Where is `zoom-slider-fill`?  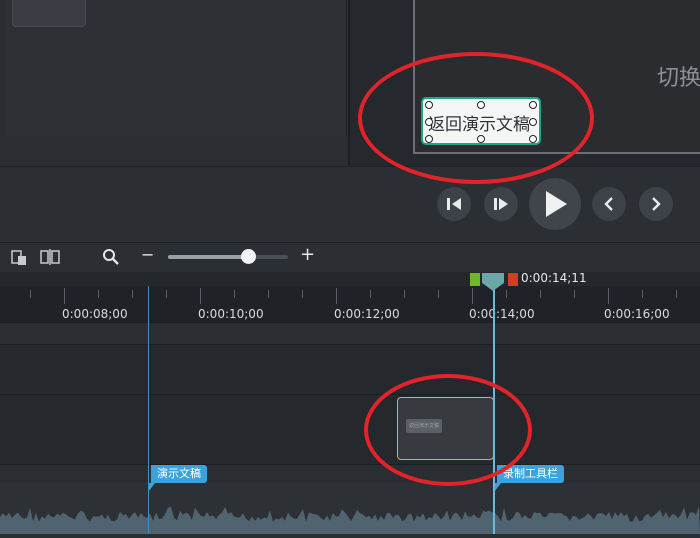
zoom-slider-fill is located at coordinates (208, 257).